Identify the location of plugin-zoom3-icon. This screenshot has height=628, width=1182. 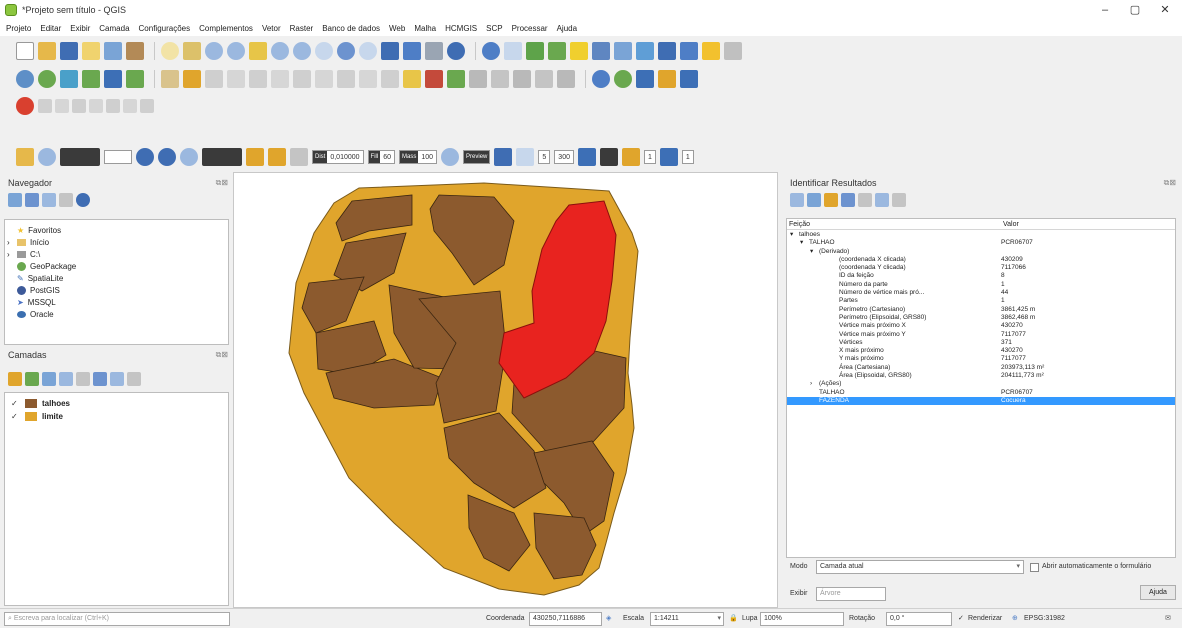
(450, 157).